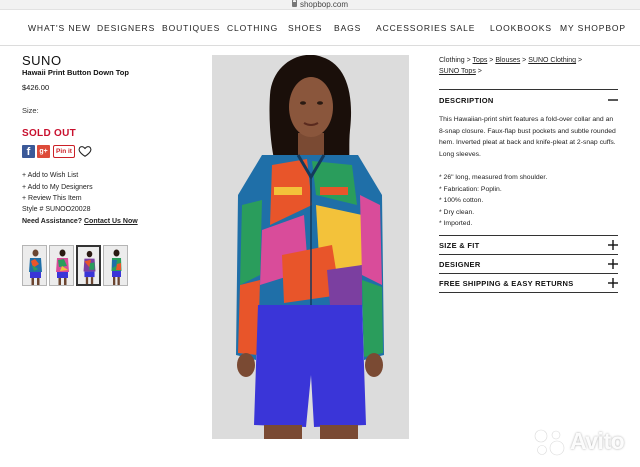  What do you see at coordinates (466, 100) in the screenshot?
I see `description-heading: DESCRIPTION` at bounding box center [466, 100].